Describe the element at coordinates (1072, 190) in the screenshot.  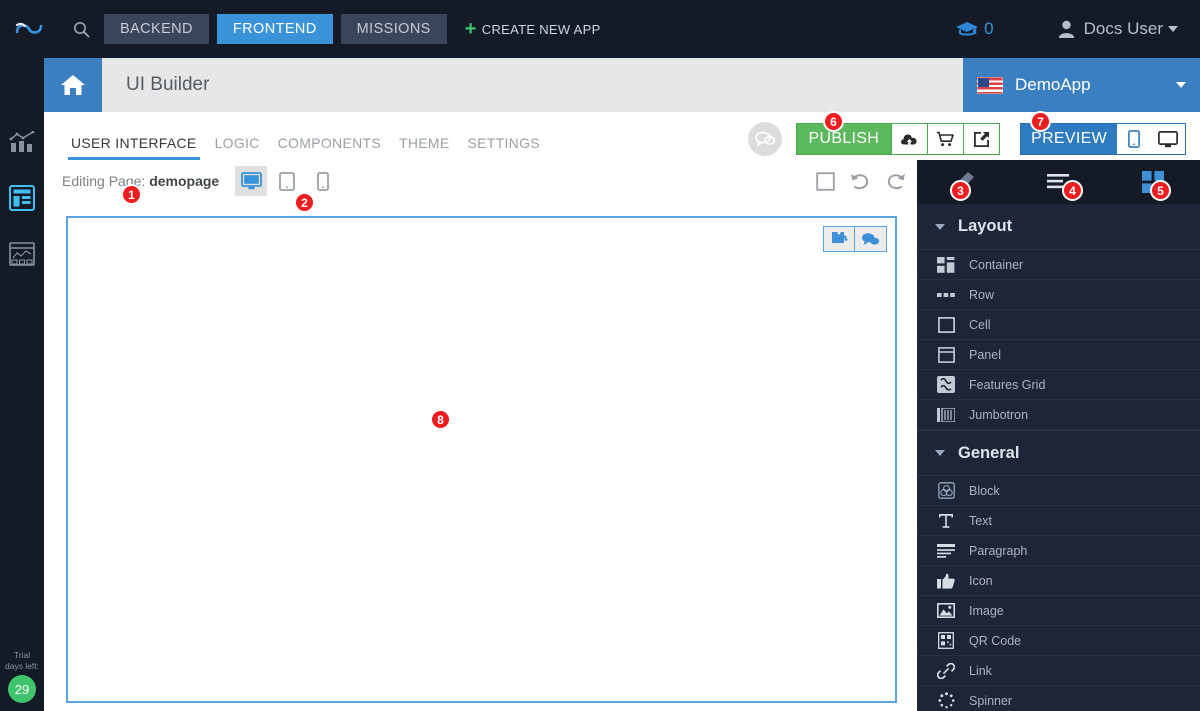
I see `annotation-badge-4: 4` at that location.